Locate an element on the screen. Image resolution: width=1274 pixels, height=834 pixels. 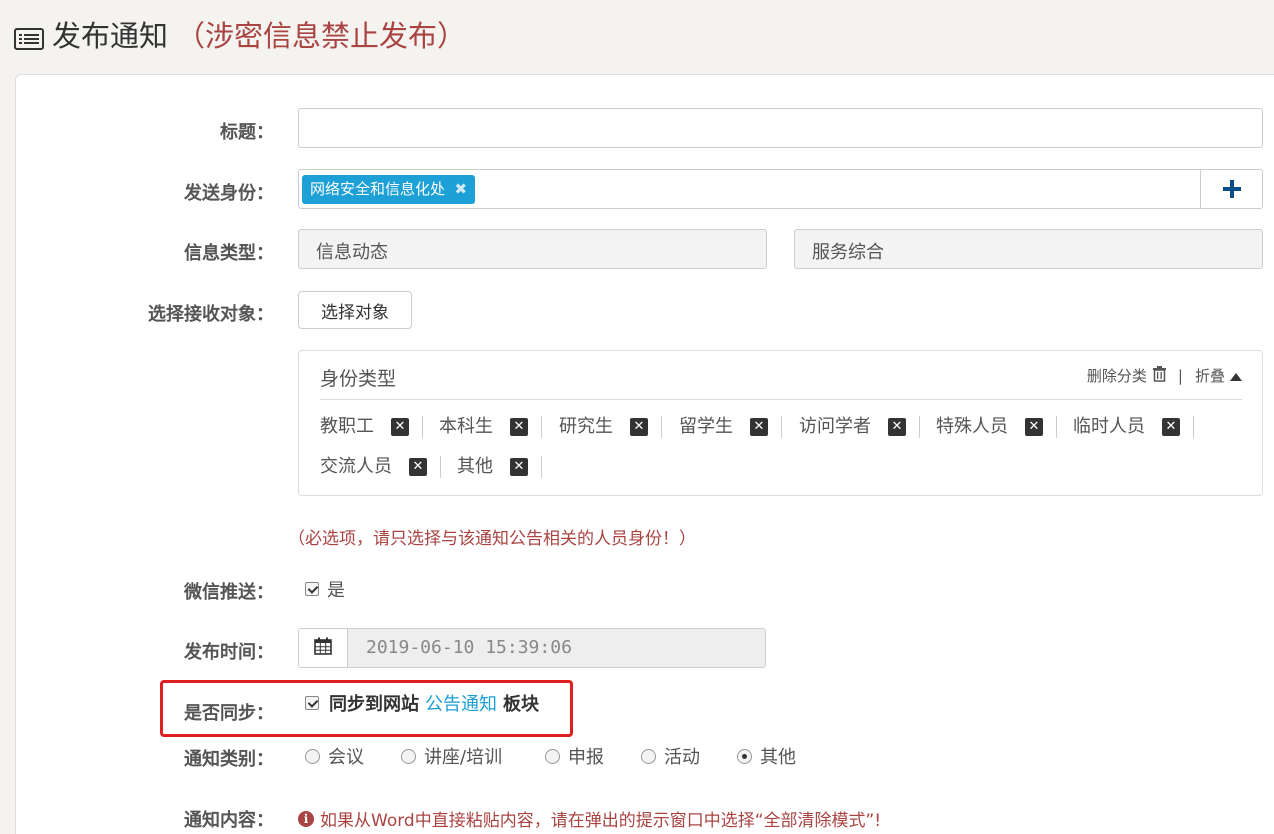
category-radio-activity: 活动 is located at coordinates (670, 756).